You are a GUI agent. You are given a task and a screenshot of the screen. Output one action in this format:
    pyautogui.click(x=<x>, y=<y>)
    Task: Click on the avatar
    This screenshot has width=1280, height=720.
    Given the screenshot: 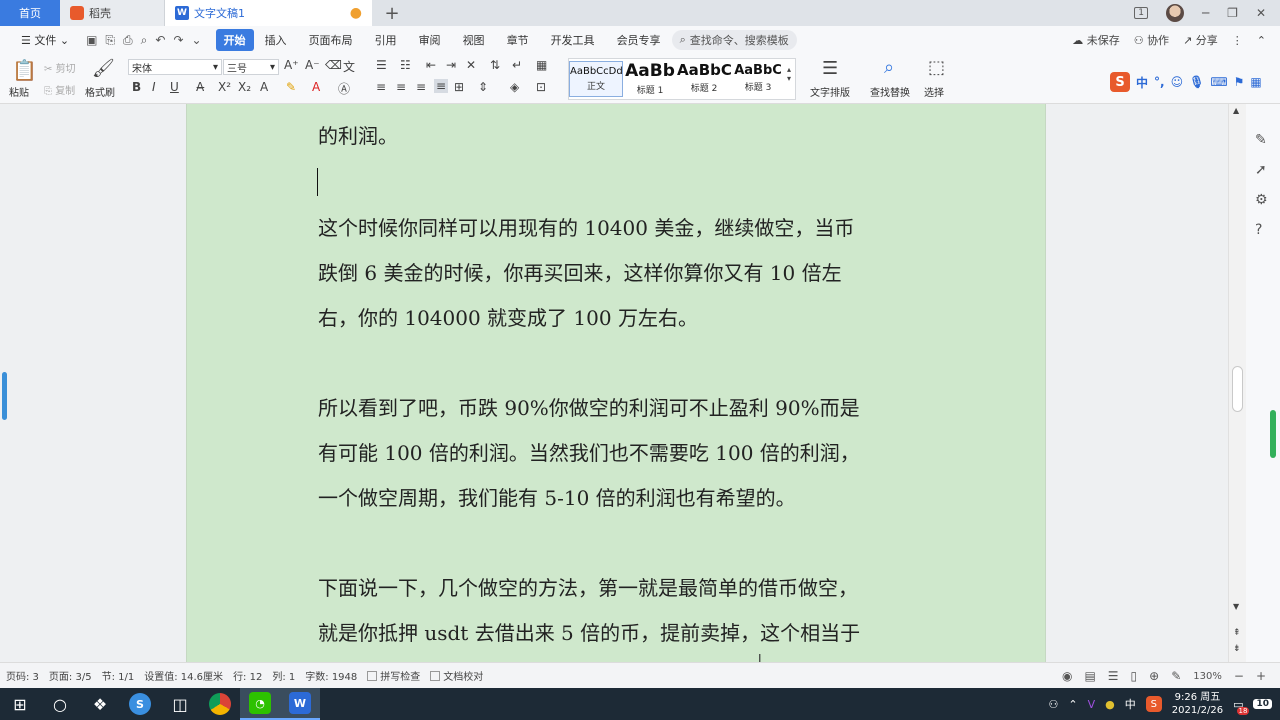 What is the action you would take?
    pyautogui.click(x=1174, y=13)
    